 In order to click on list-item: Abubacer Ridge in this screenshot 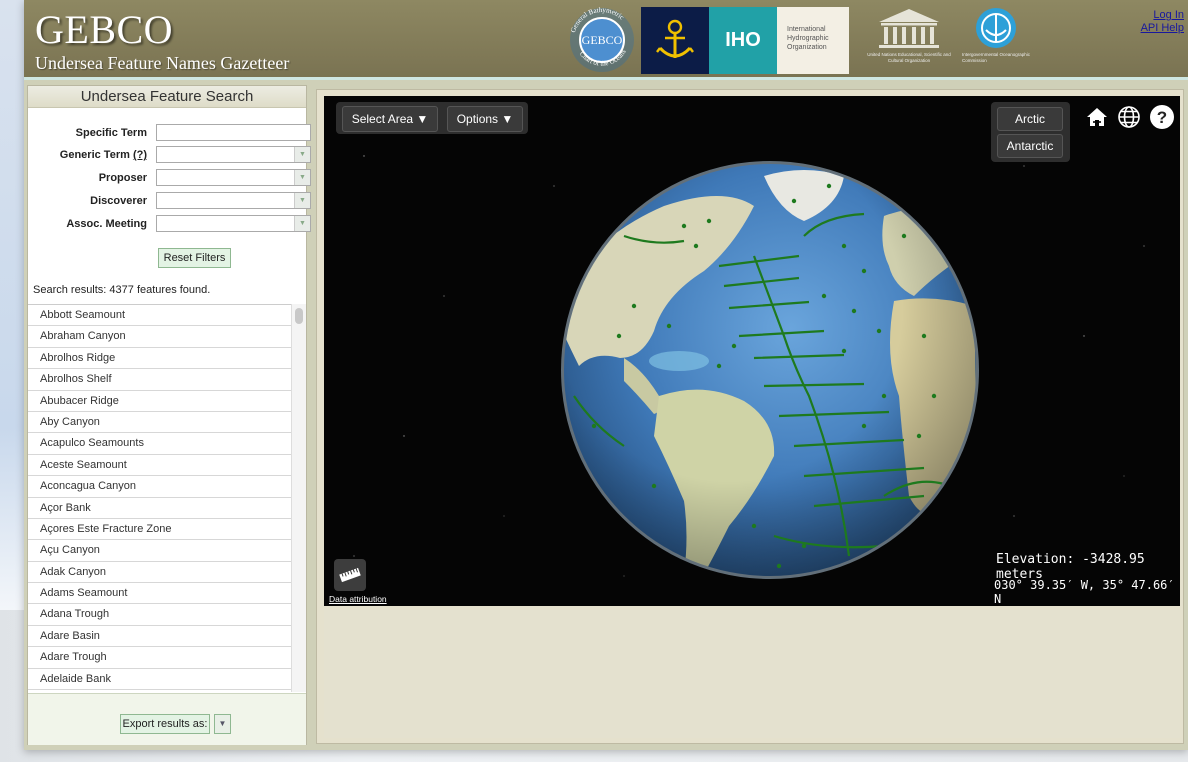, I will do `click(159, 401)`.